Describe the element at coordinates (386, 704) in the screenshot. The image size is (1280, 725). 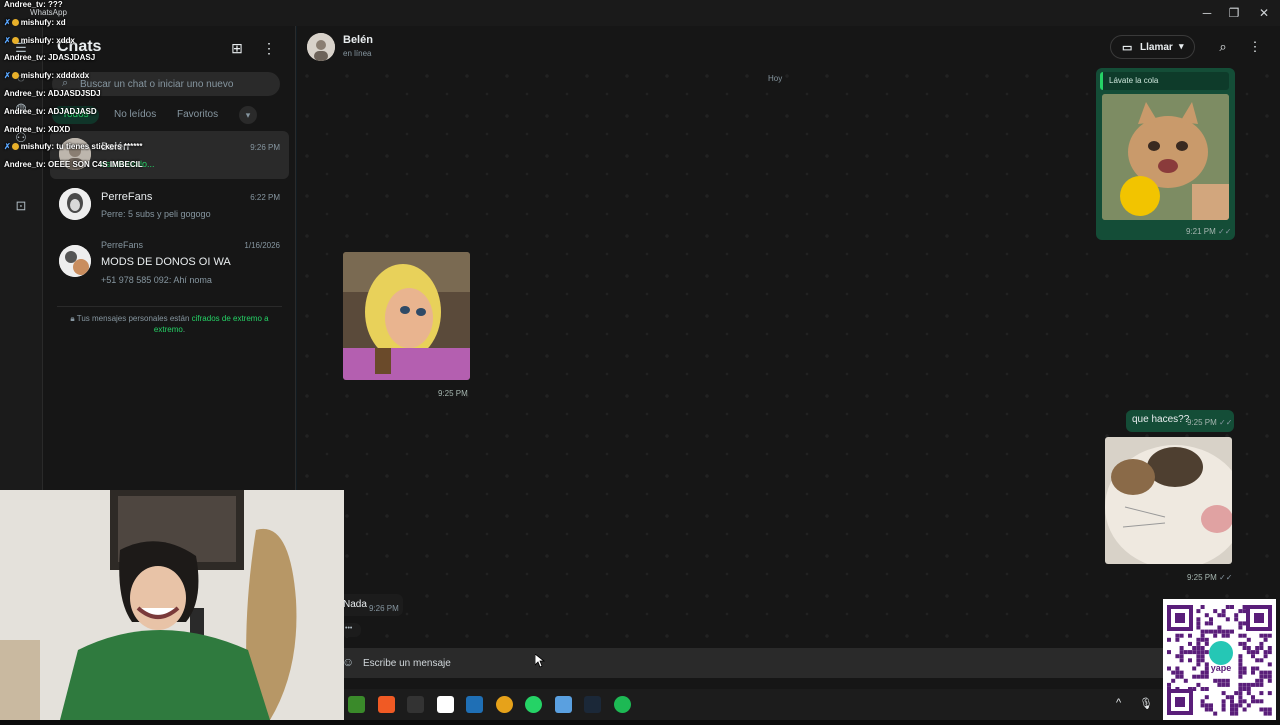
I see `brave-icon` at that location.